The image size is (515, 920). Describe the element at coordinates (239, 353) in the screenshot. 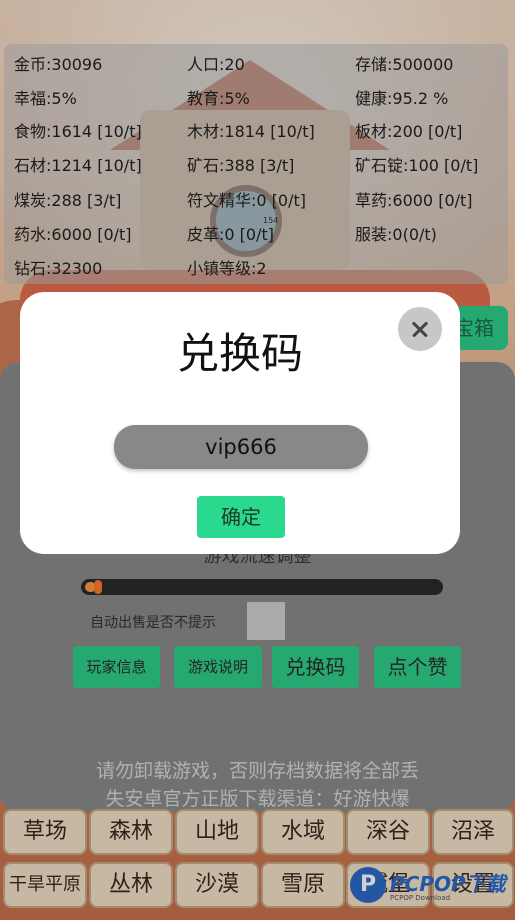

I see `dialog-title: 兑换码` at that location.